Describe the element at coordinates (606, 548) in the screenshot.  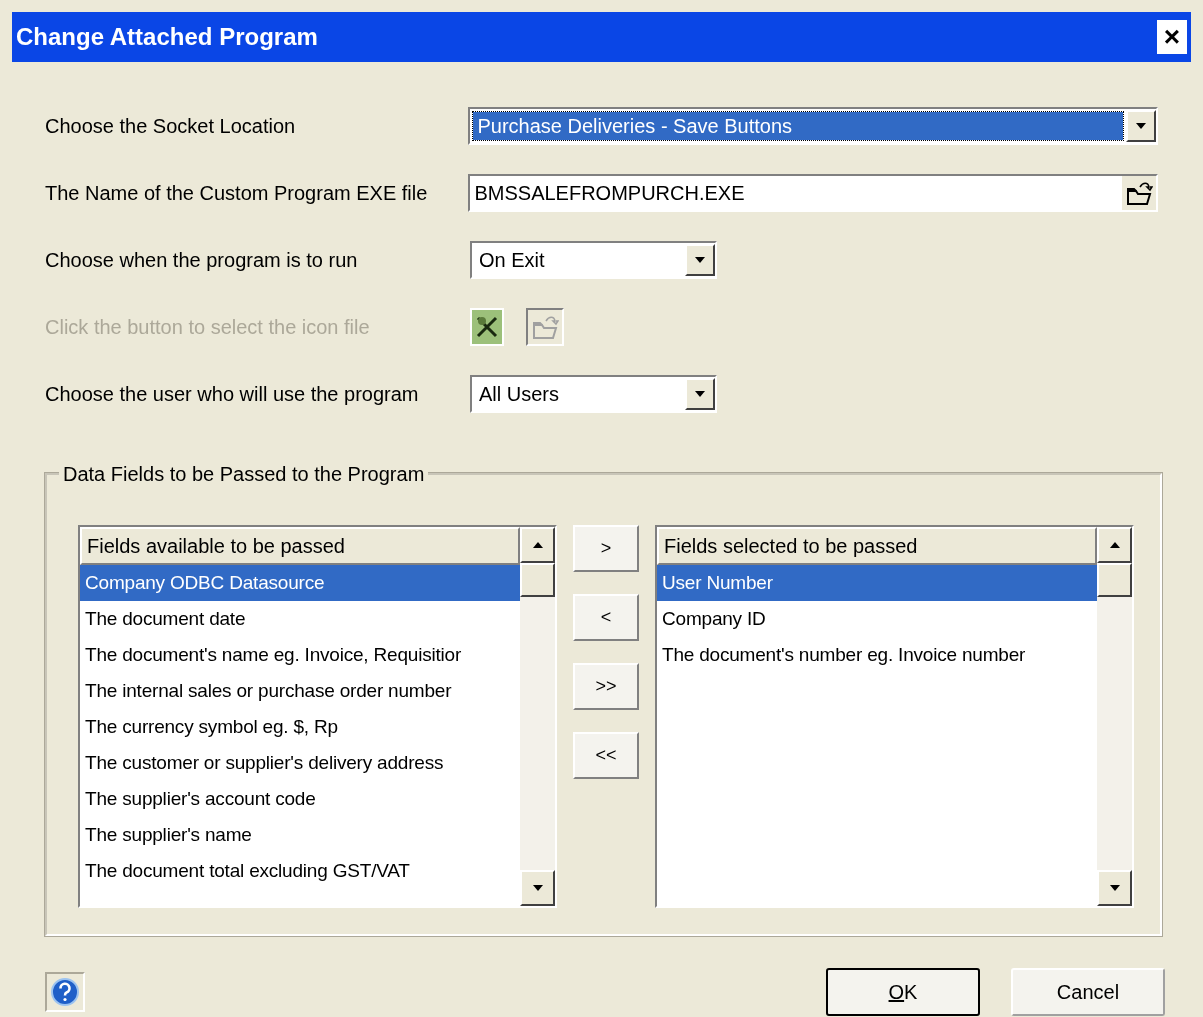
I see `move-button: >` at that location.